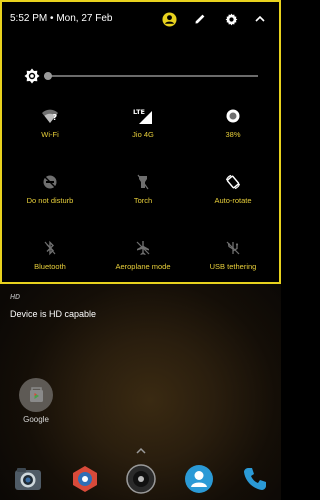 The height and width of the screenshot is (500, 320). What do you see at coordinates (50, 266) in the screenshot?
I see `tile-label: Bluetooth` at bounding box center [50, 266].